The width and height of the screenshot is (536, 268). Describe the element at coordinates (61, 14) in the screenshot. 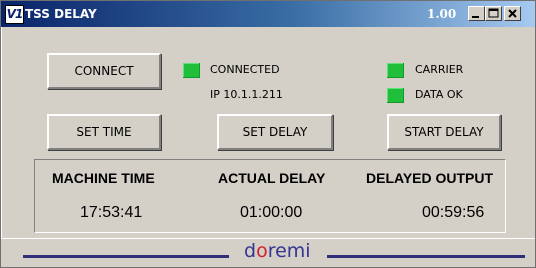

I see `window-title: TSS DELAY` at that location.